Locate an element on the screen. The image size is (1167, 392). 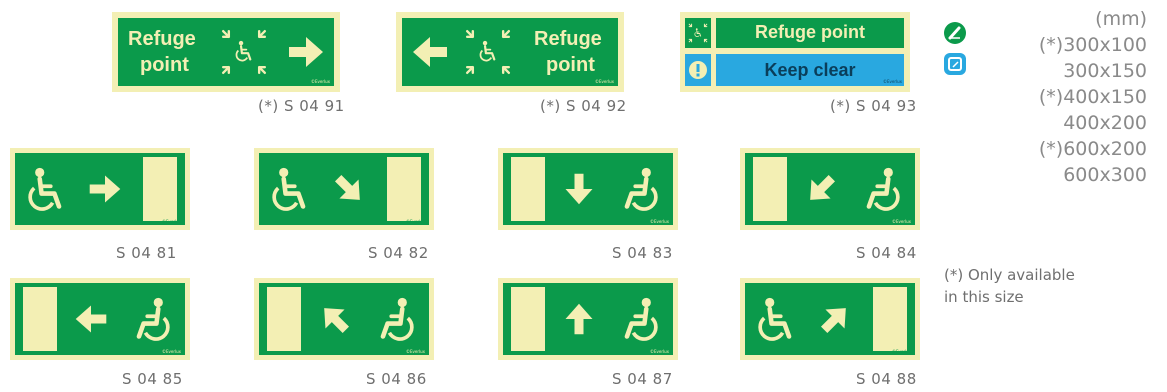
sign-blue-box: Keep clear is located at coordinates (810, 70).